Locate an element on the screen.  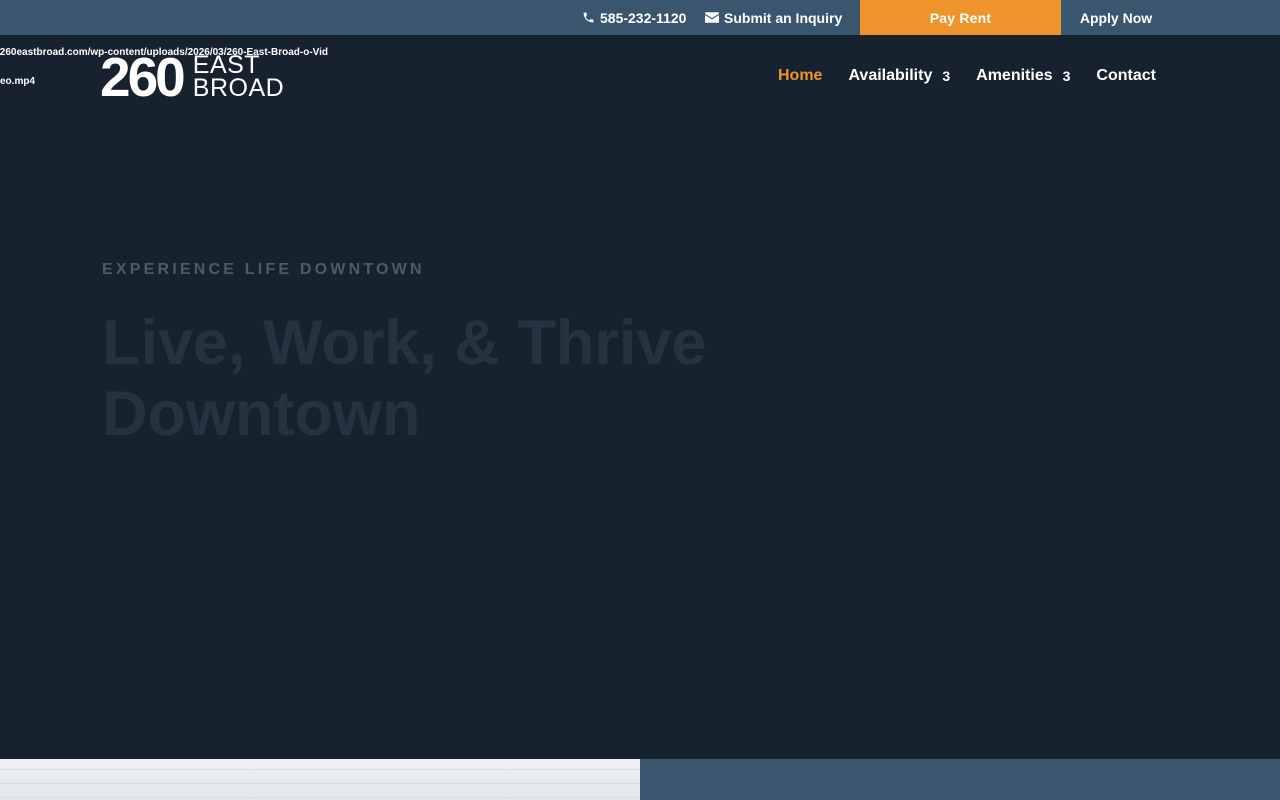
logo-number: 260 is located at coordinates (143, 77).